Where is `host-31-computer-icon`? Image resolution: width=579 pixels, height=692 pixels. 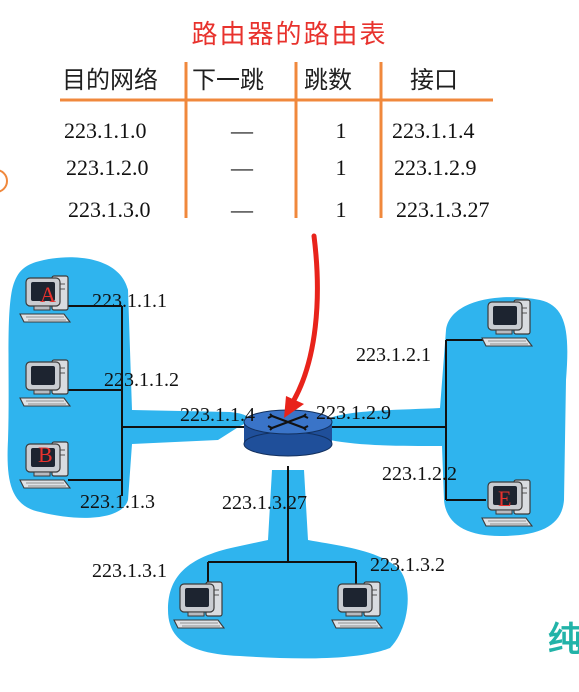 host-31-computer-icon is located at coordinates (199, 605).